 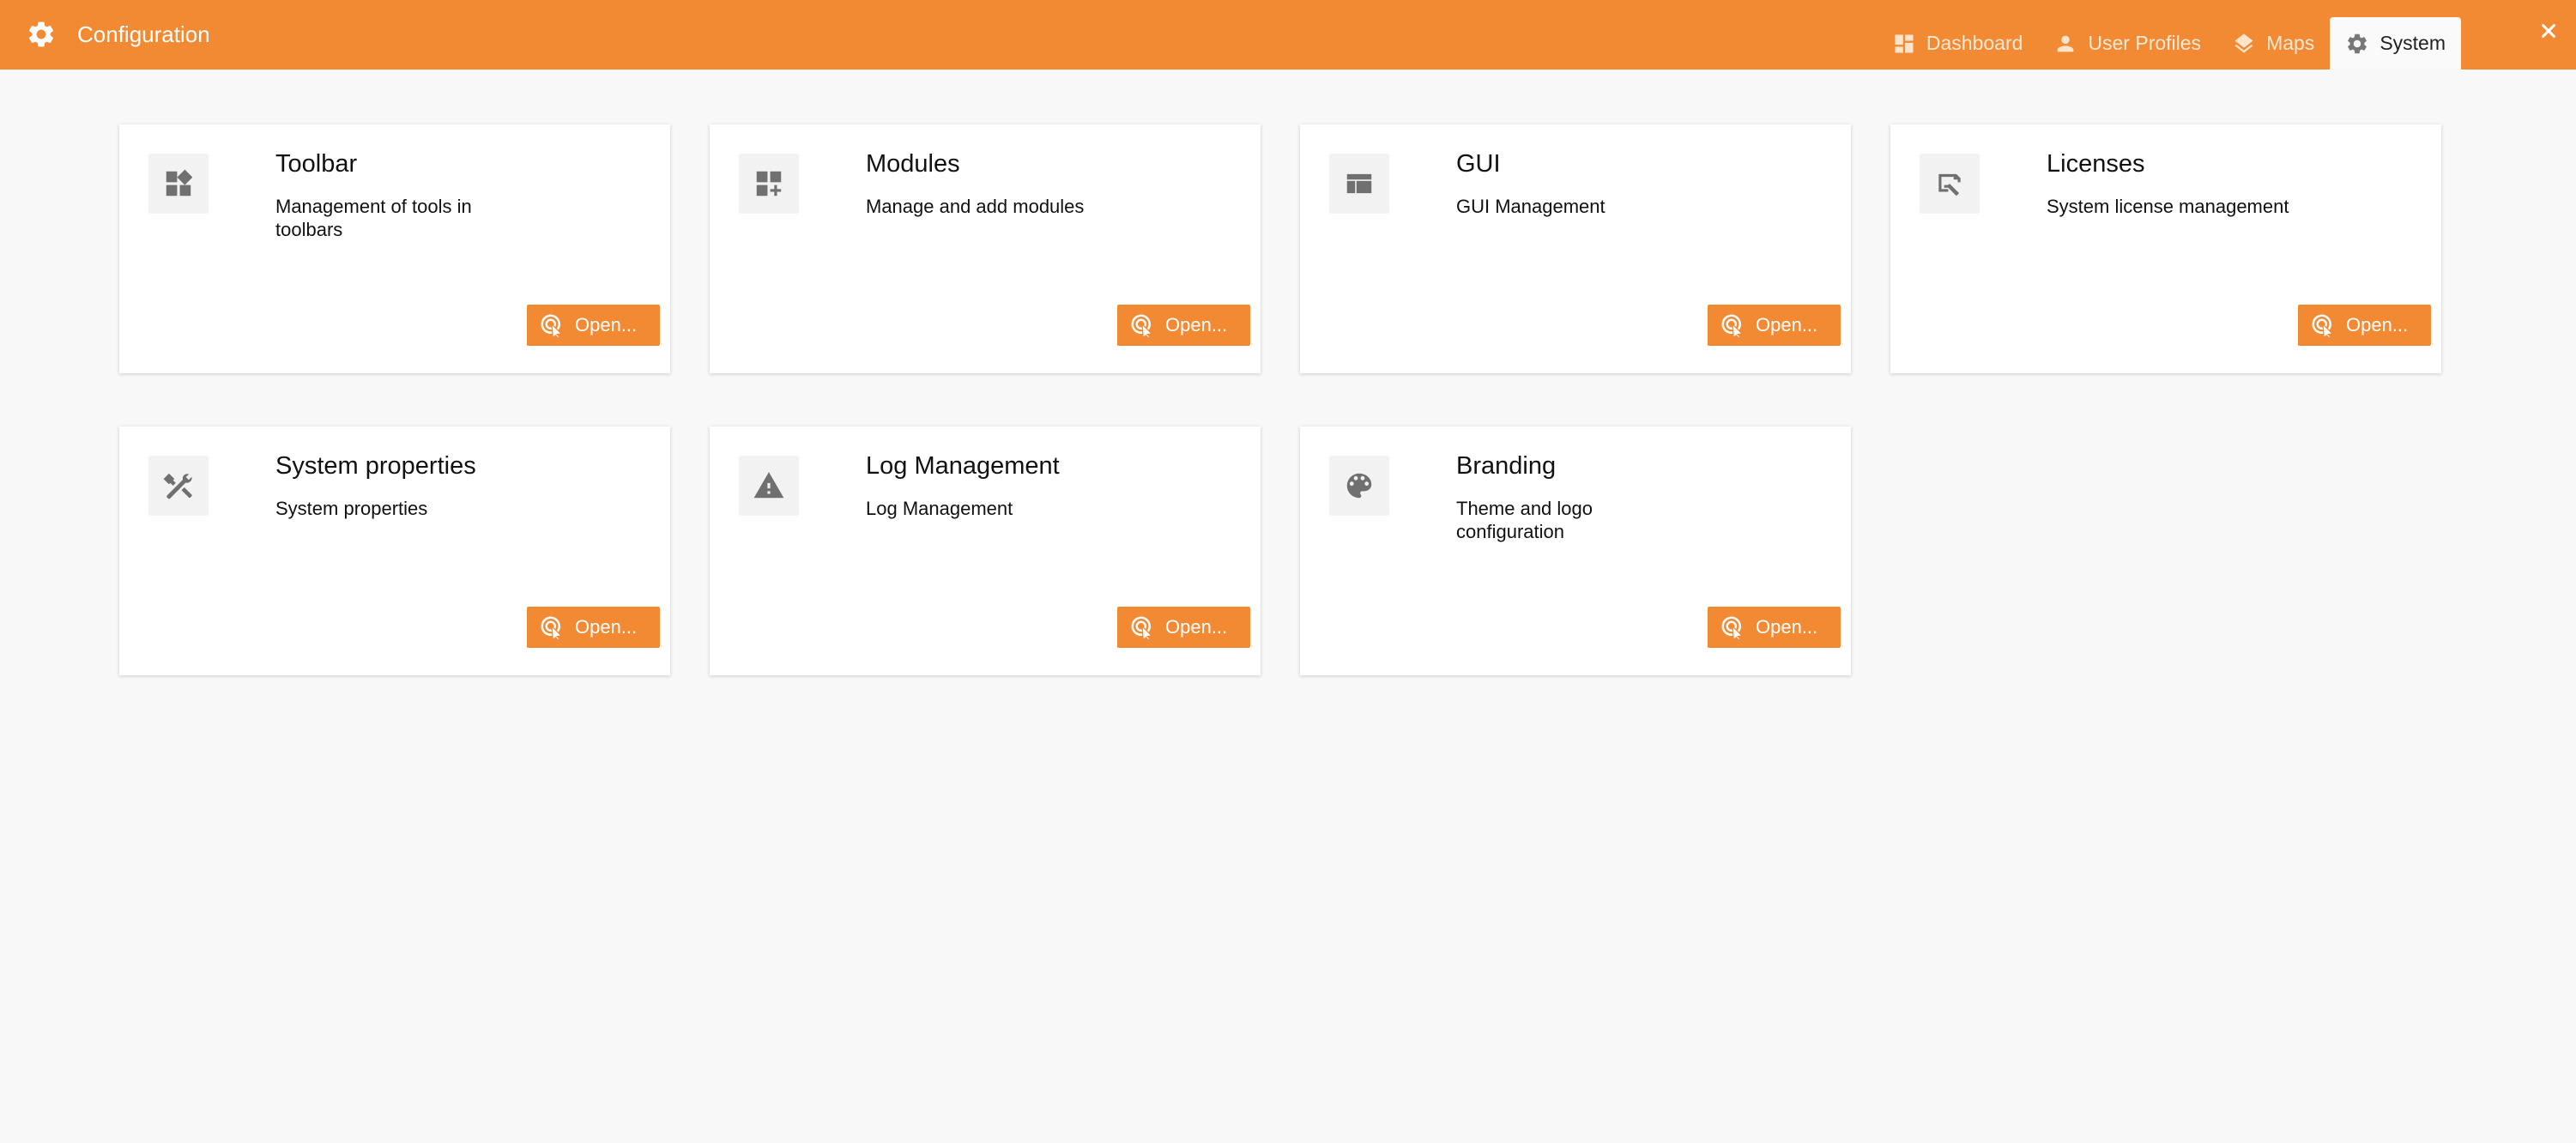 What do you see at coordinates (2168, 206) in the screenshot?
I see `card-description: System license management` at bounding box center [2168, 206].